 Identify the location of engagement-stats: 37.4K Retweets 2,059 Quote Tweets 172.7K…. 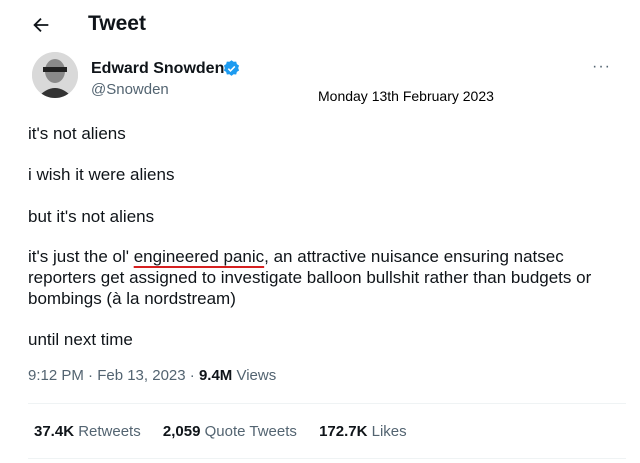
(229, 431).